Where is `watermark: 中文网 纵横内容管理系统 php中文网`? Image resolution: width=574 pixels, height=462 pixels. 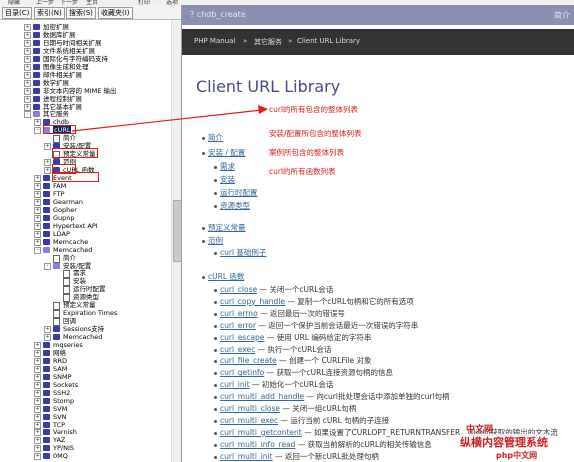 watermark: 中文网 纵横内容管理系统 php中文网 is located at coordinates (517, 442).